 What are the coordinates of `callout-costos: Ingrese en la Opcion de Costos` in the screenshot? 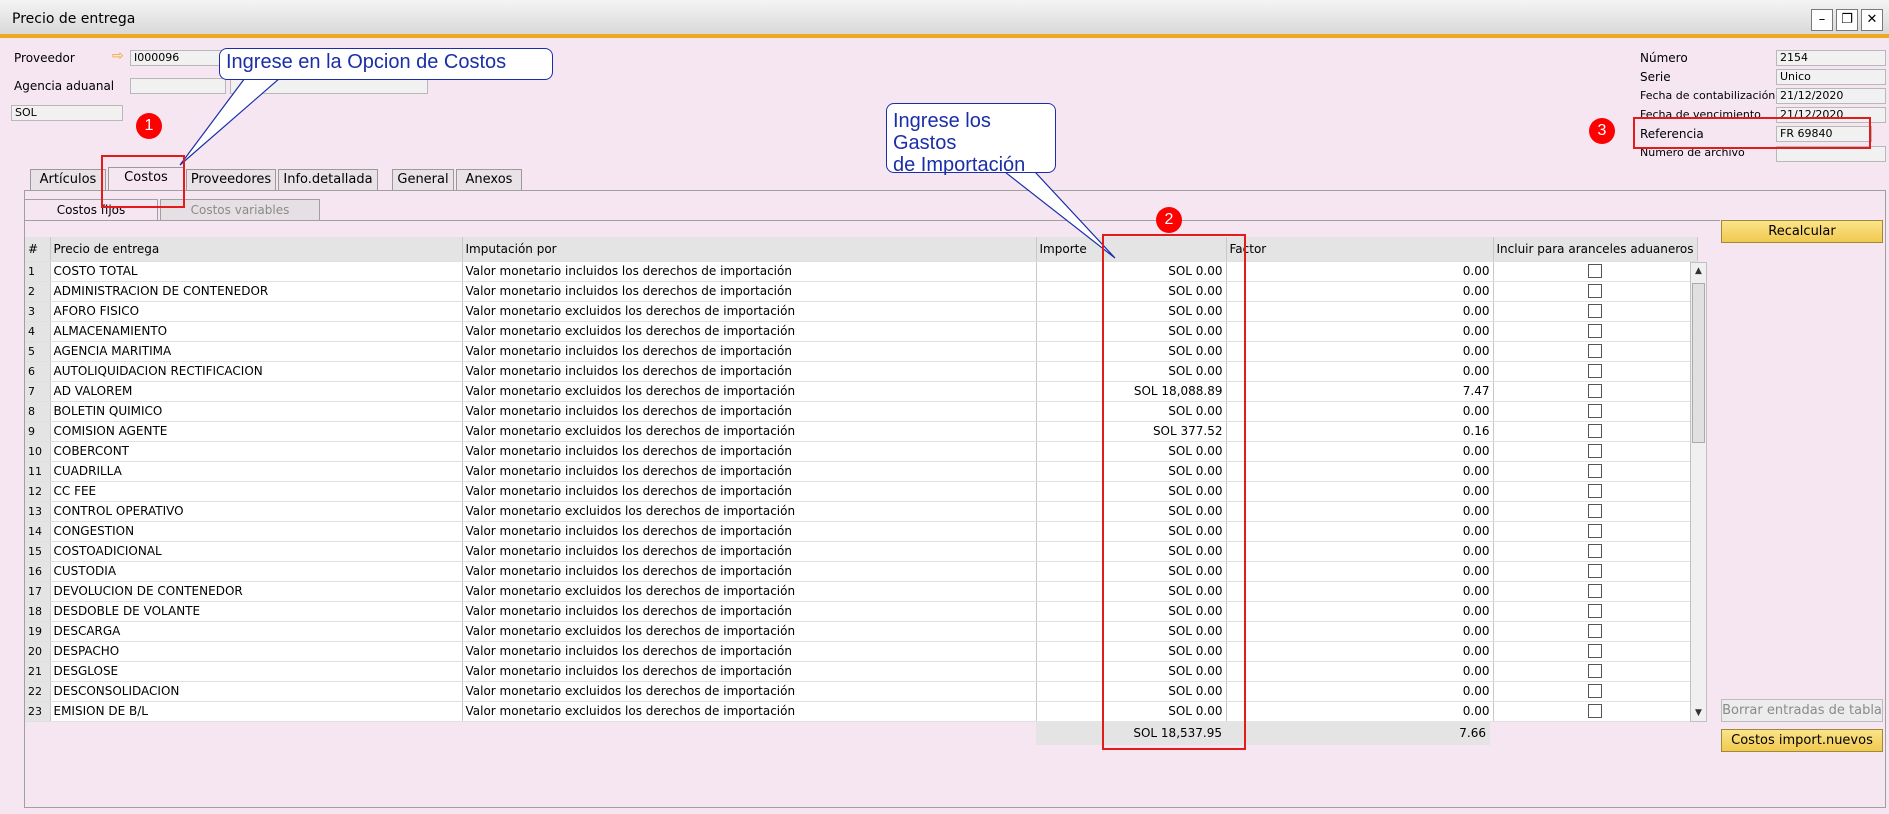 It's located at (386, 64).